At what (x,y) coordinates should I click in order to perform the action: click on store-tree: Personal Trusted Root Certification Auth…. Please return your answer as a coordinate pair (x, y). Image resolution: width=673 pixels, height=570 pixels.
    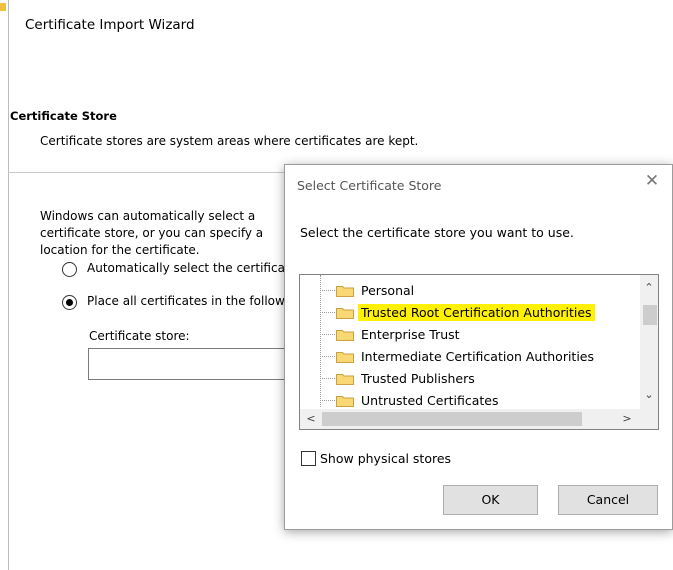
    Looking at the image, I should click on (479, 352).